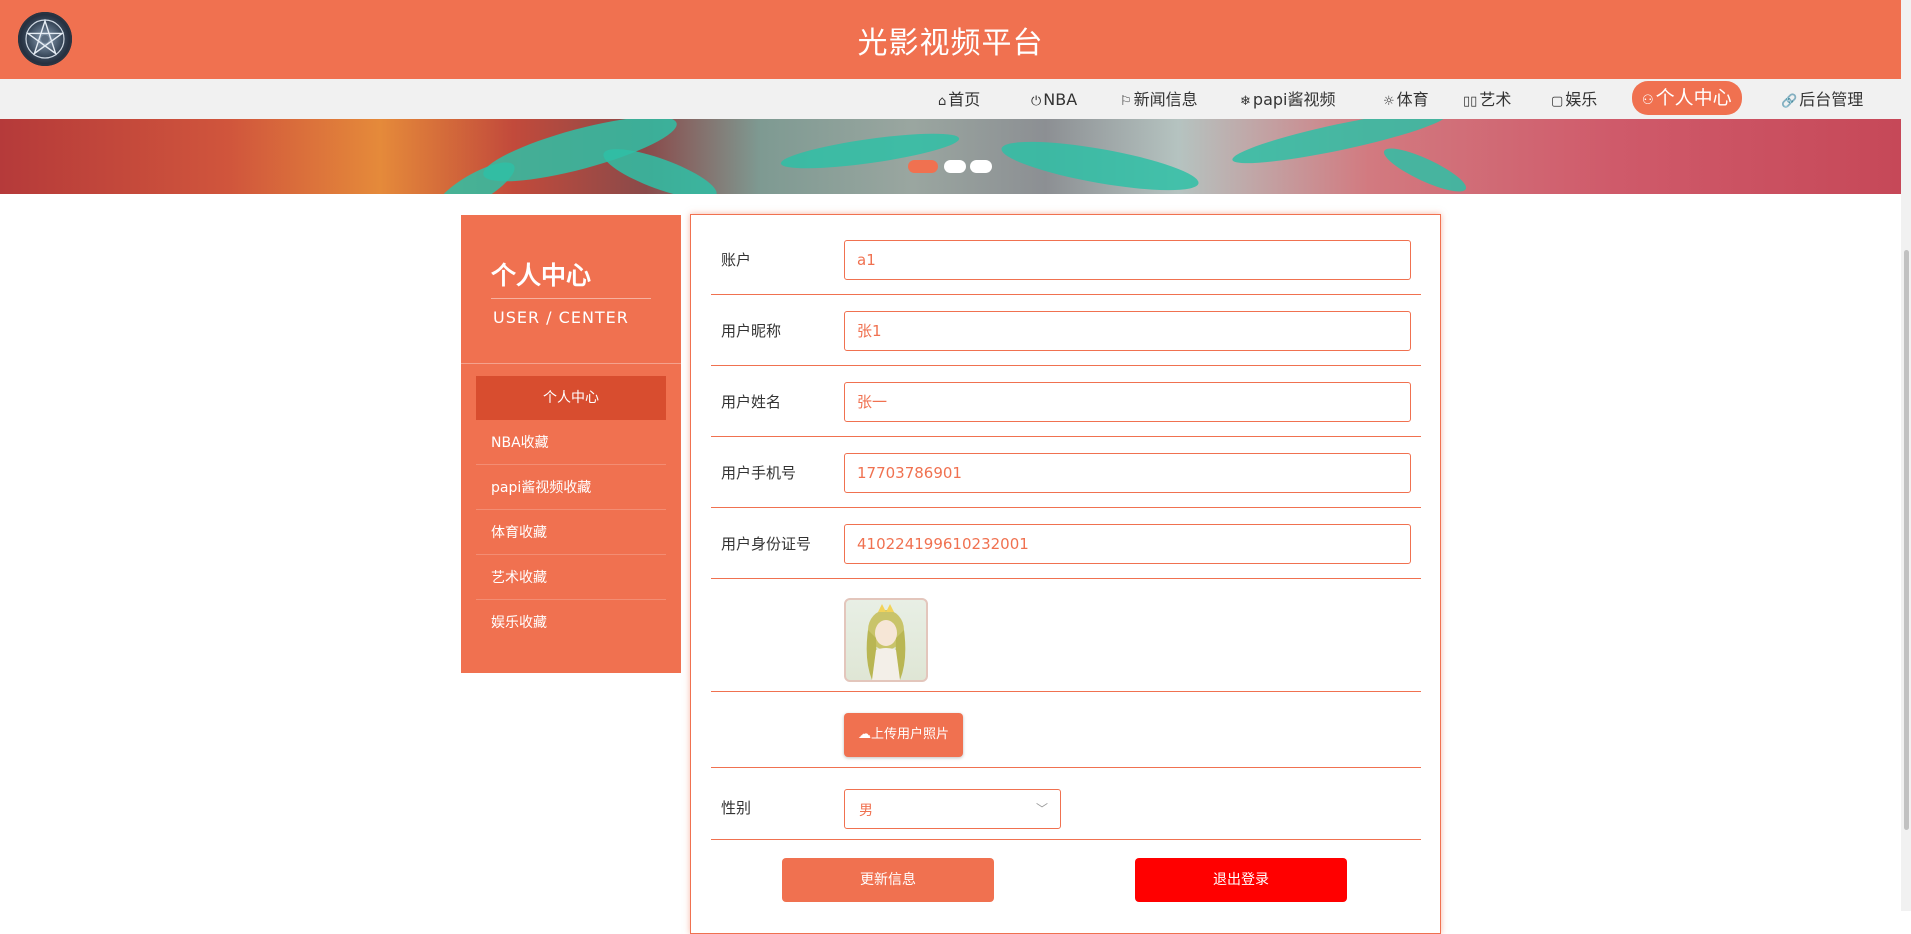 Image resolution: width=1911 pixels, height=934 pixels. I want to click on form-row-phone: 用户手机号 17703786901, so click(1066, 473).